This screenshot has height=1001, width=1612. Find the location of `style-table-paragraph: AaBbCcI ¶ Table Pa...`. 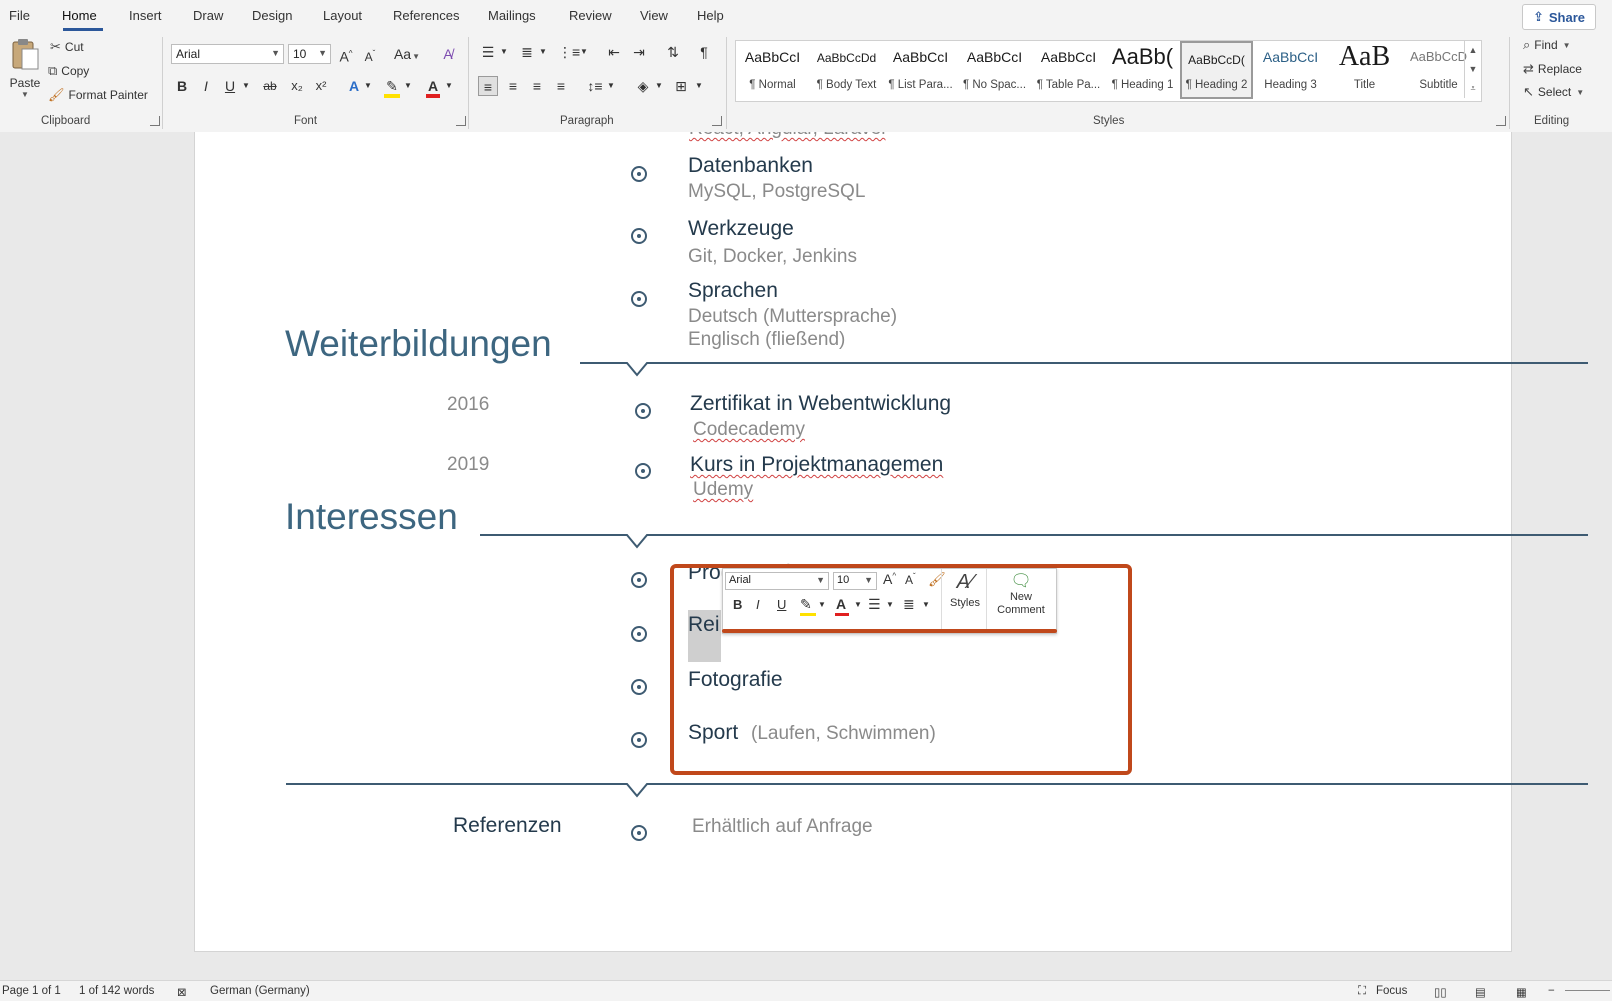

style-table-paragraph: AaBbCcI ¶ Table Pa... is located at coordinates (1068, 70).